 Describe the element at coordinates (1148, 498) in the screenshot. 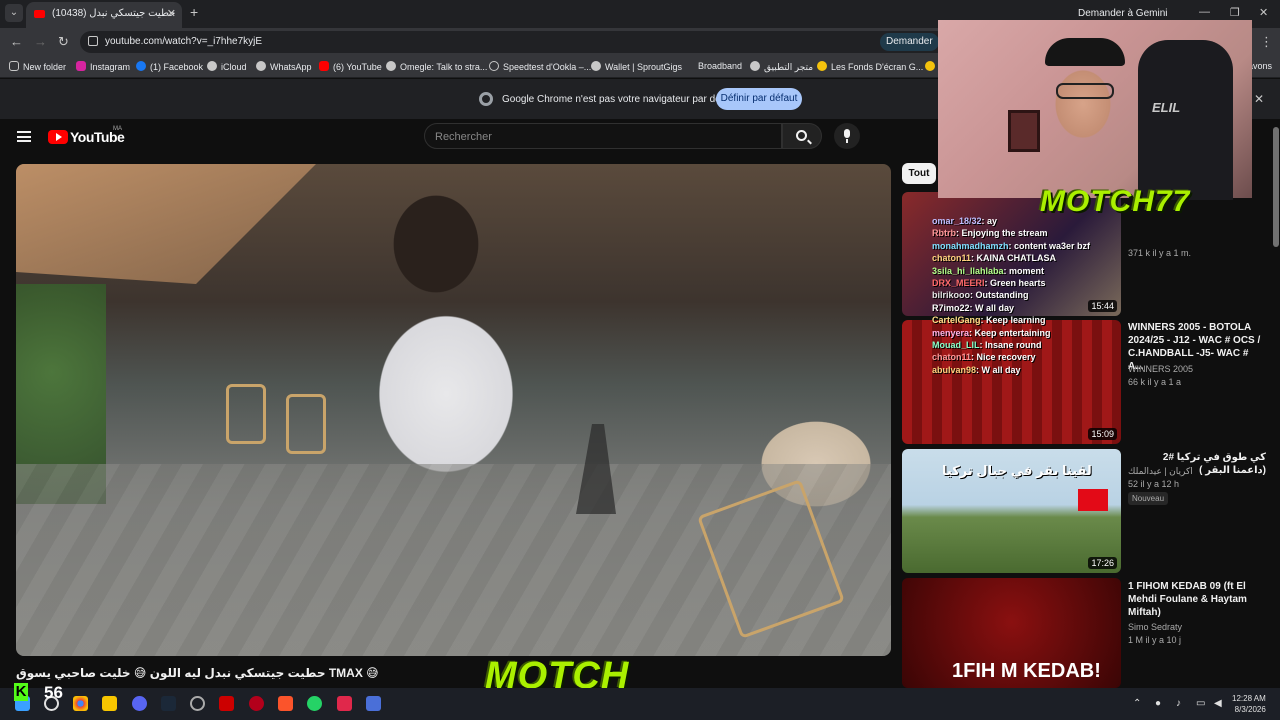

I see `new-badge: Nouveau` at that location.